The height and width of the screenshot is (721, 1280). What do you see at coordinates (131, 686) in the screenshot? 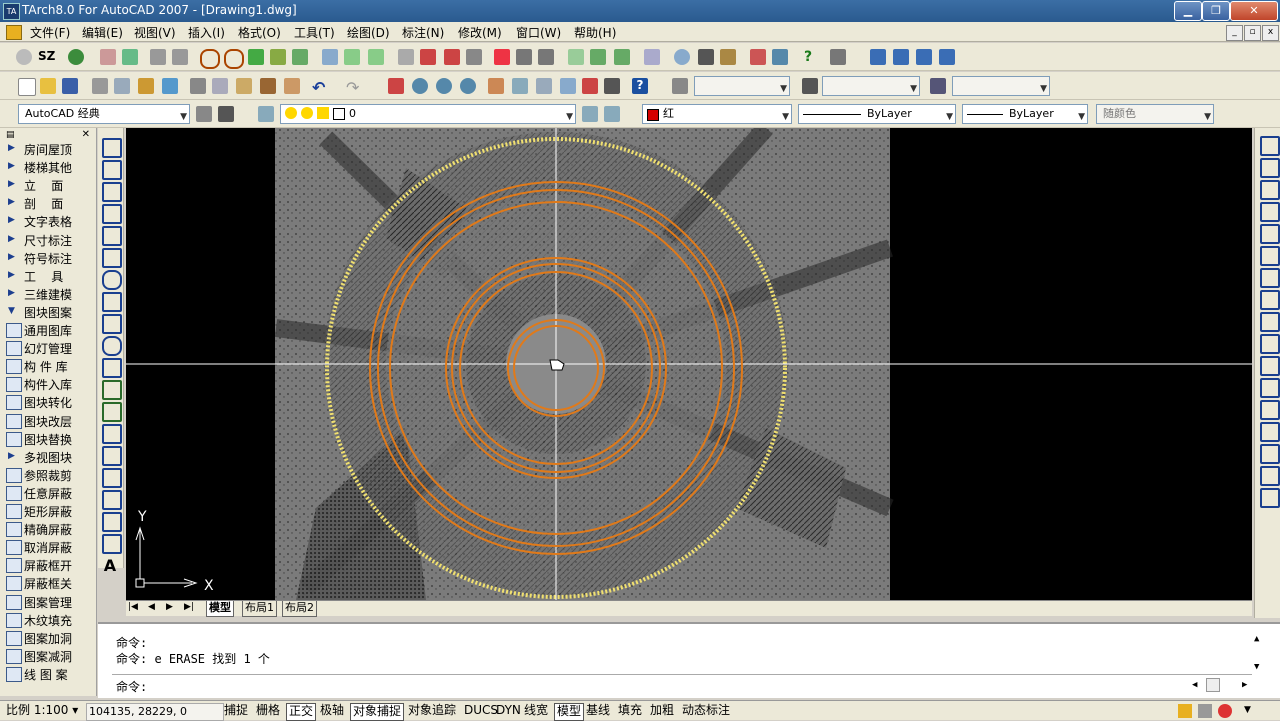
I see `command-prompt: 命令:` at bounding box center [131, 686].